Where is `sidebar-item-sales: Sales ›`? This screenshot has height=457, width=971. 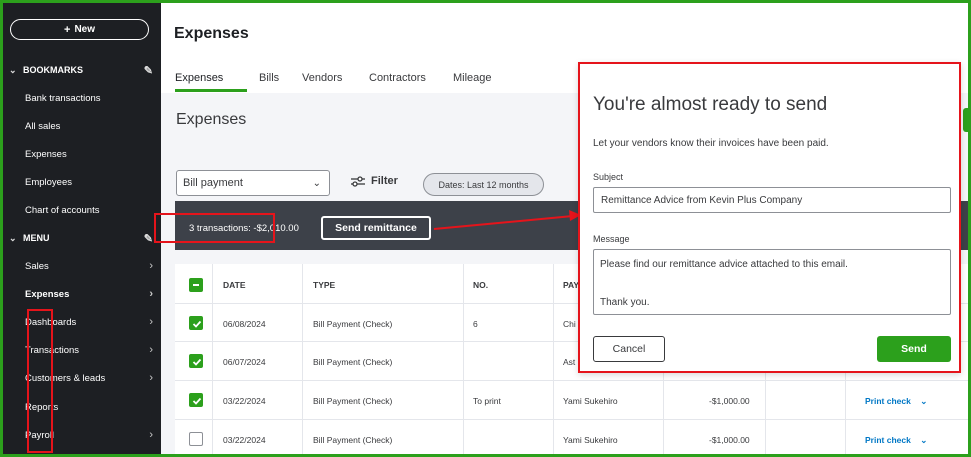
sidebar-item-sales: Sales › is located at coordinates (82, 266).